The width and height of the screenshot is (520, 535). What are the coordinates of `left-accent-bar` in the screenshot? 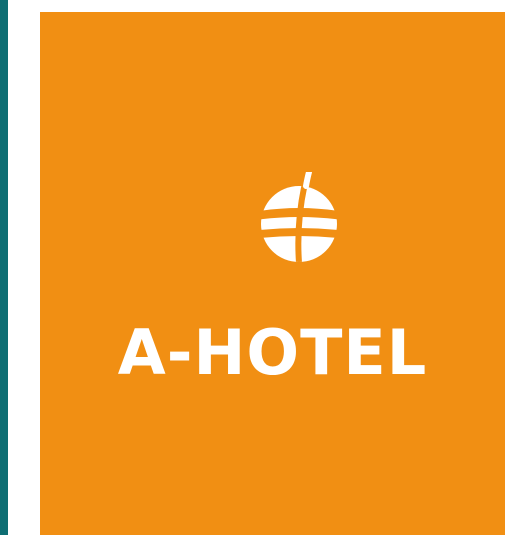 It's located at (4, 267).